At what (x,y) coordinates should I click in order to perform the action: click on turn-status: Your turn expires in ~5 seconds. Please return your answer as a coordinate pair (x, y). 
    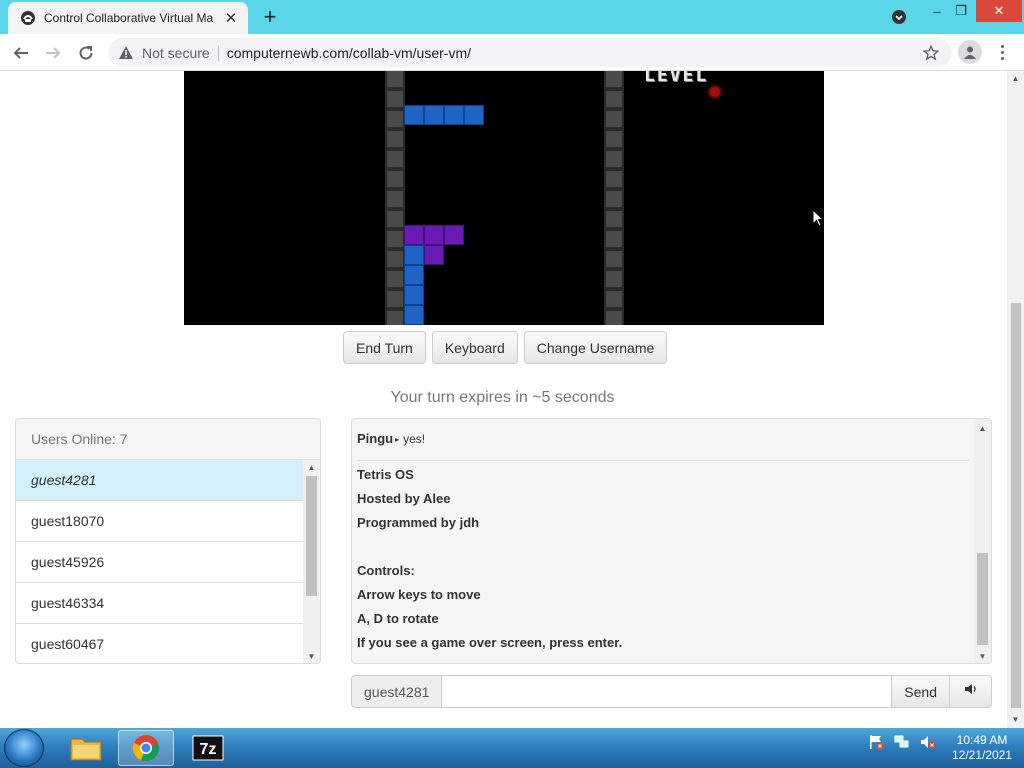
    Looking at the image, I should click on (503, 398).